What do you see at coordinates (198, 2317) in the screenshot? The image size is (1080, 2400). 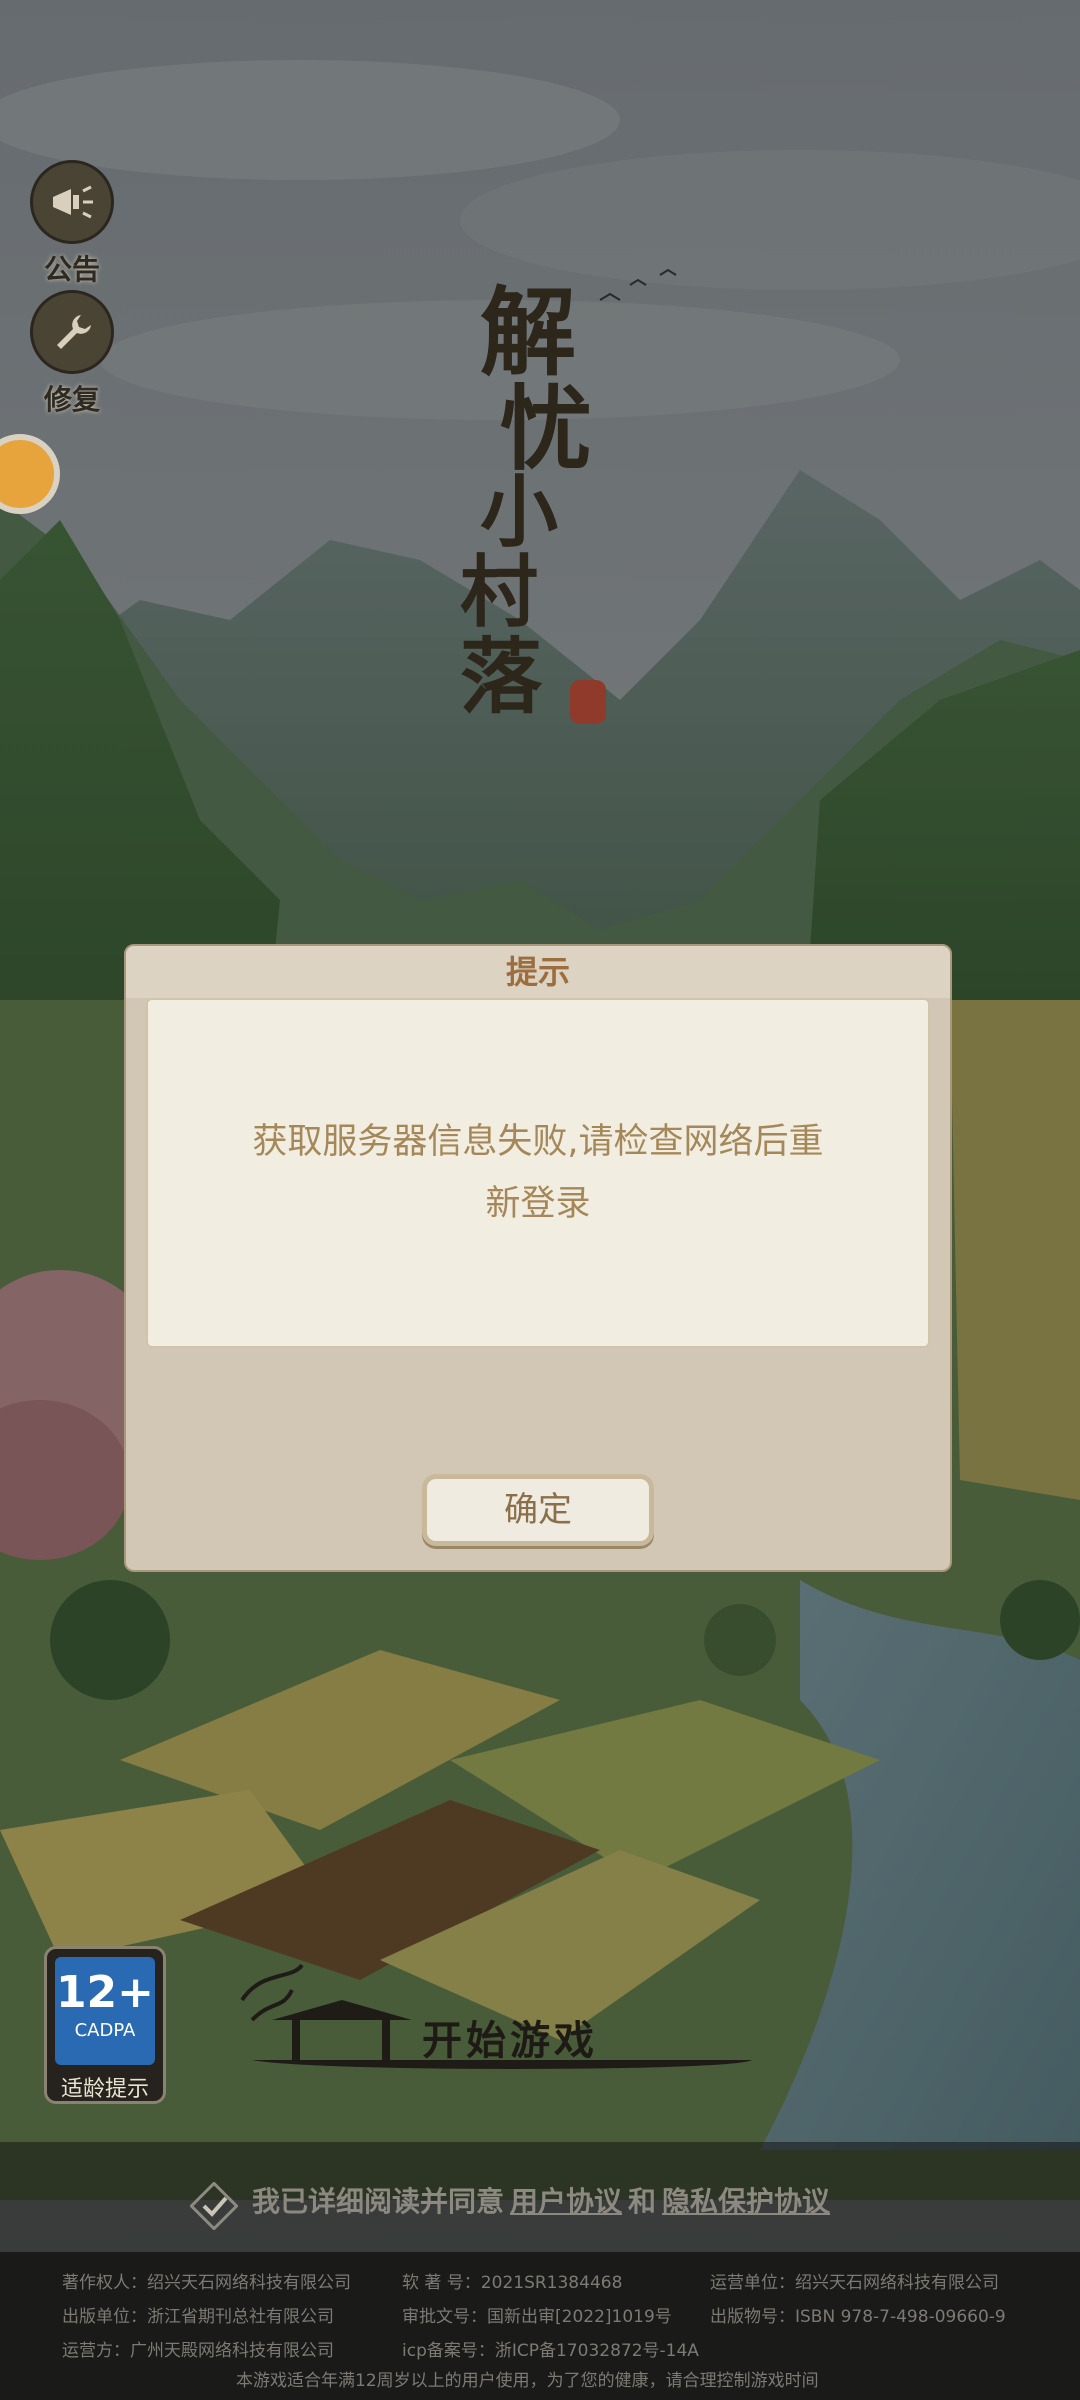 I see `publisher: 出版单位：浙江省期刊总社有限公司` at bounding box center [198, 2317].